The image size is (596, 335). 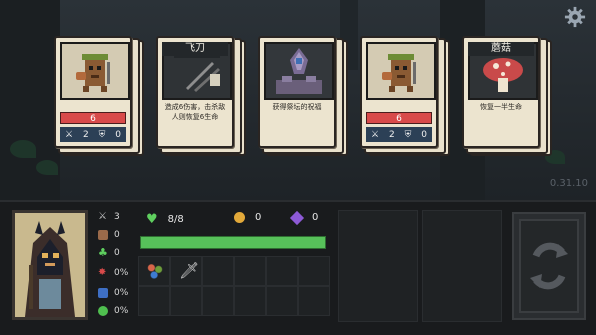 I want to click on clover-icon: ♣, so click(x=103, y=252).